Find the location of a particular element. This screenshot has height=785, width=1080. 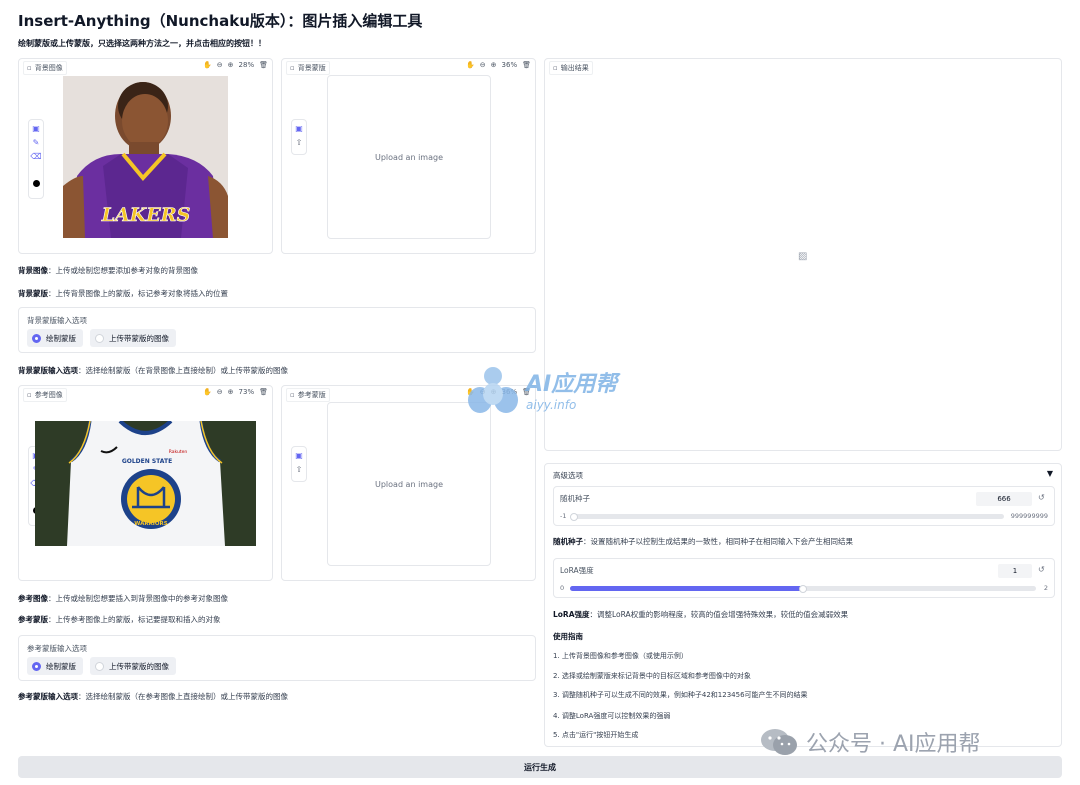

seed-knob is located at coordinates (574, 516).